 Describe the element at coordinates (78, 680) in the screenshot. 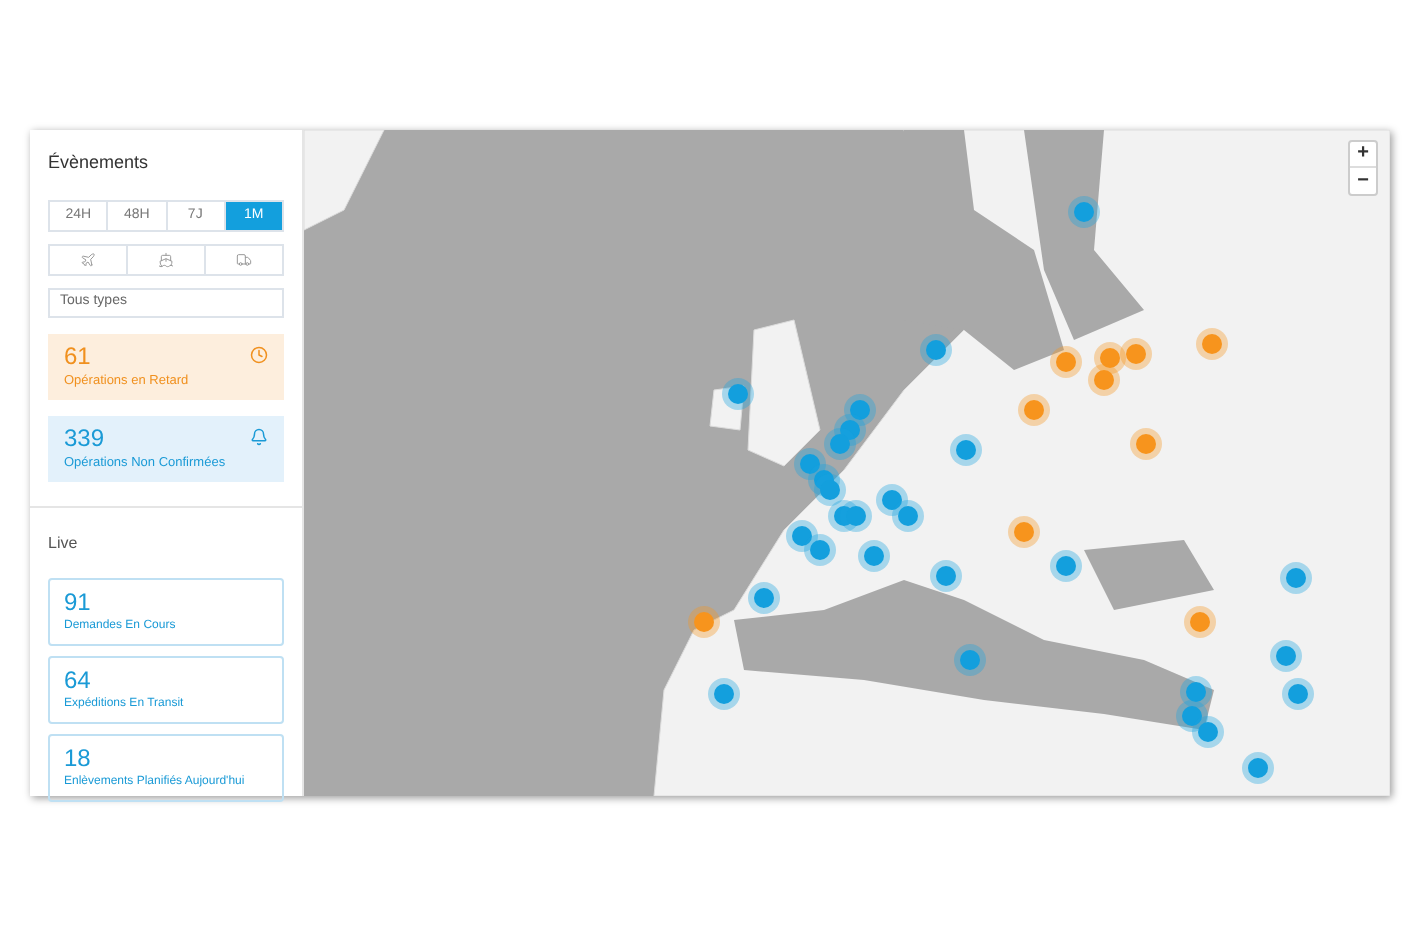

I see `live-count: 64` at that location.